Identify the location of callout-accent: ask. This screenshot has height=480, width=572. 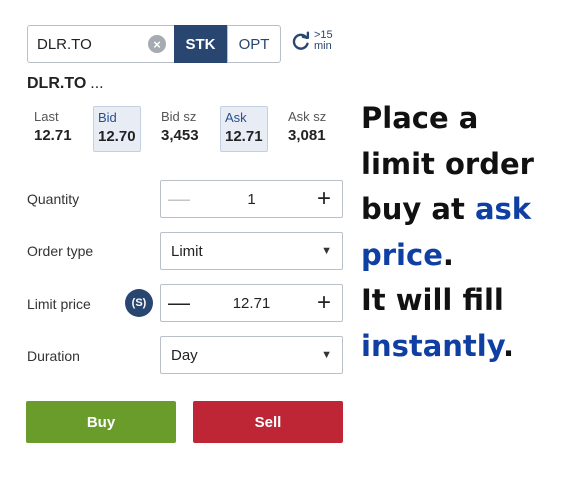
(503, 209).